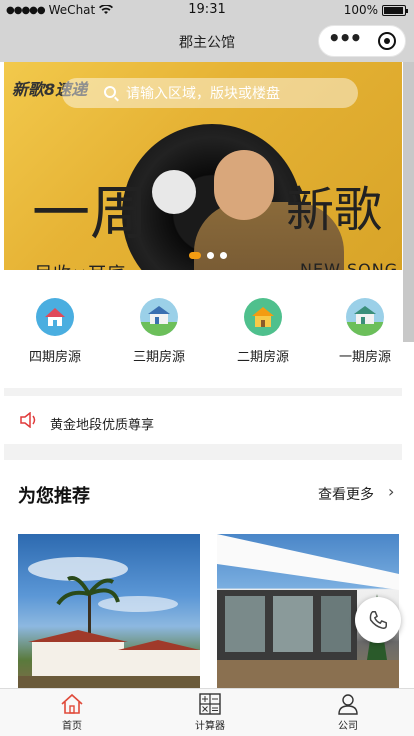 The width and height of the screenshot is (414, 736). Describe the element at coordinates (210, 726) in the screenshot. I see `tab-label: 计算器` at that location.